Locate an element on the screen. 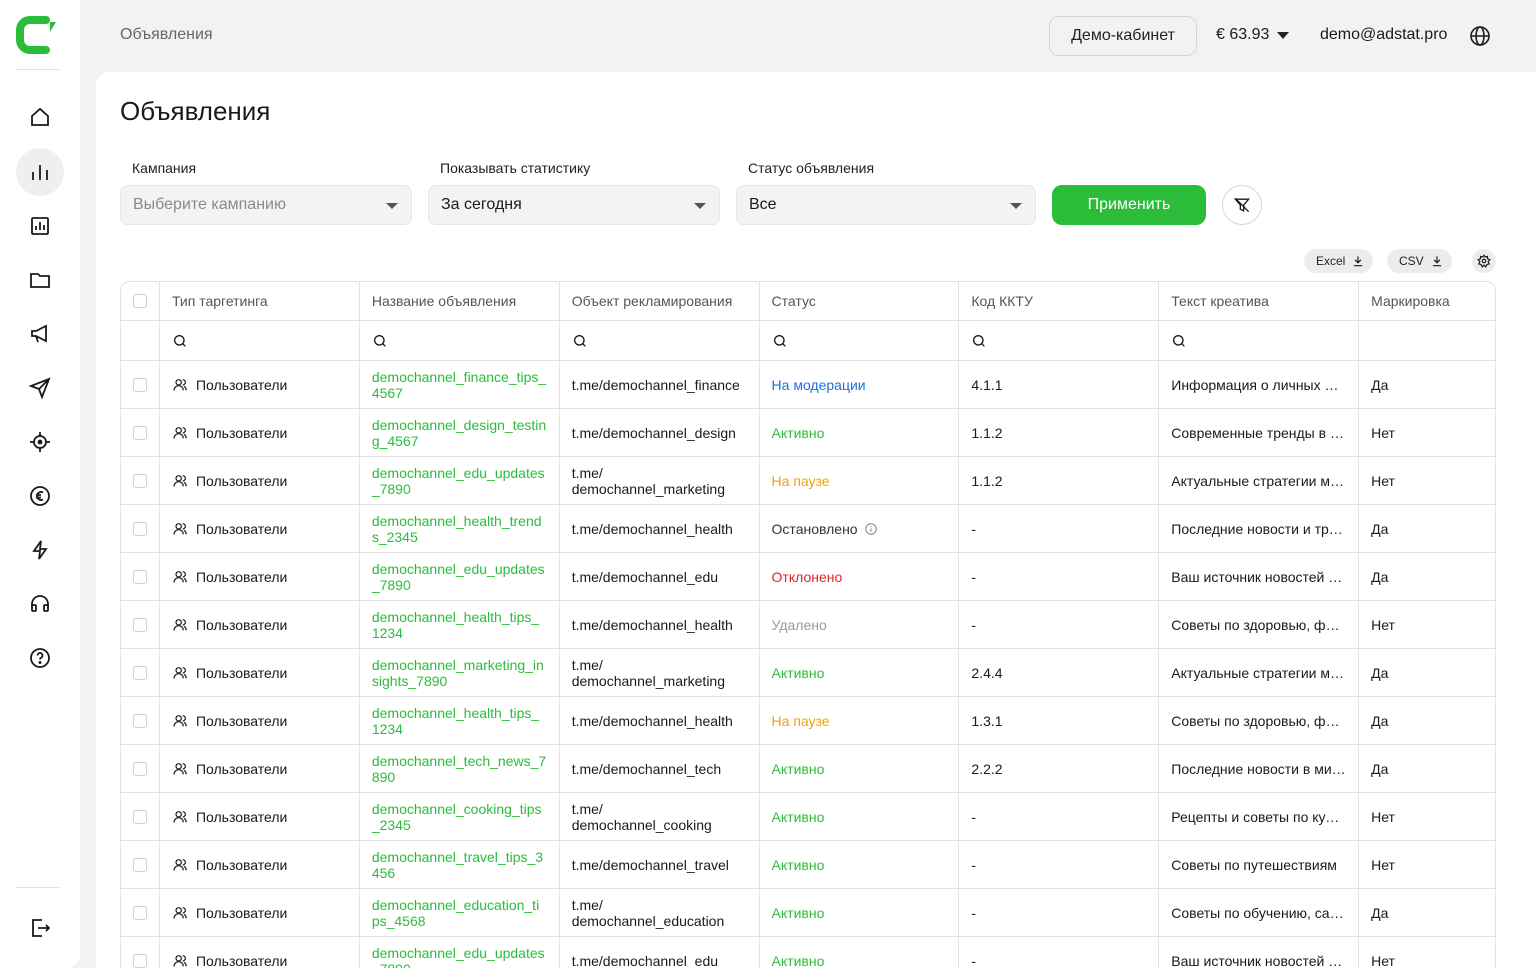 This screenshot has height=968, width=1536. campaign-filter-label: Кампания is located at coordinates (164, 168).